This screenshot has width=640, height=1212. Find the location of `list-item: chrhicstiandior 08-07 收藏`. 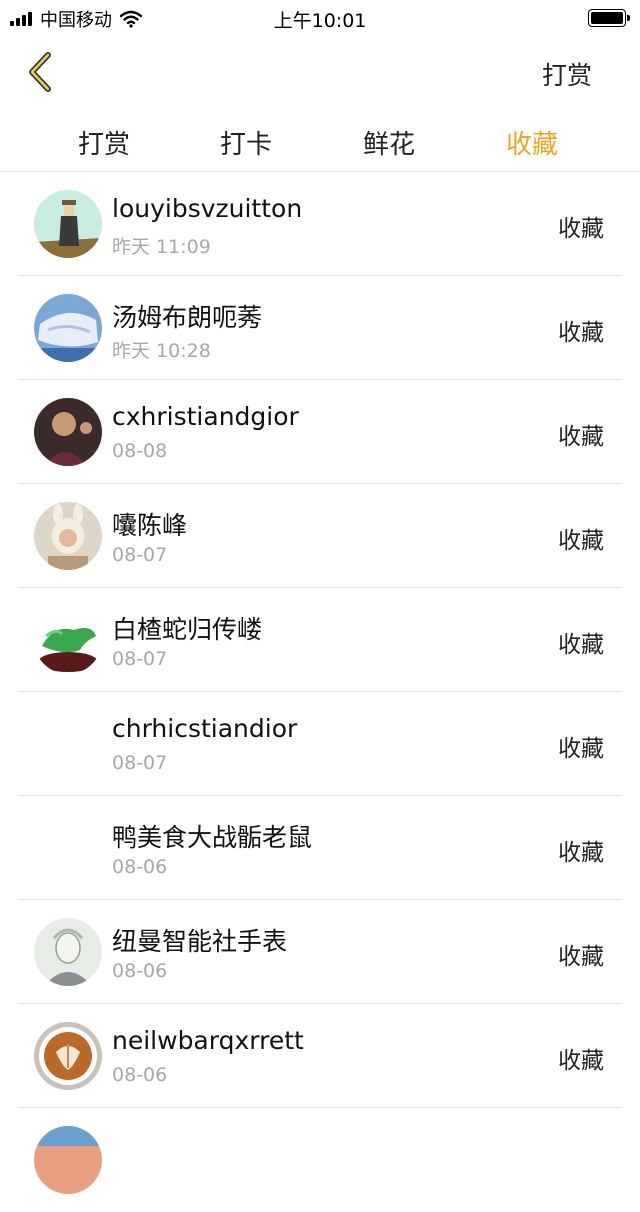

list-item: chrhicstiandior 08-07 收藏 is located at coordinates (320, 744).